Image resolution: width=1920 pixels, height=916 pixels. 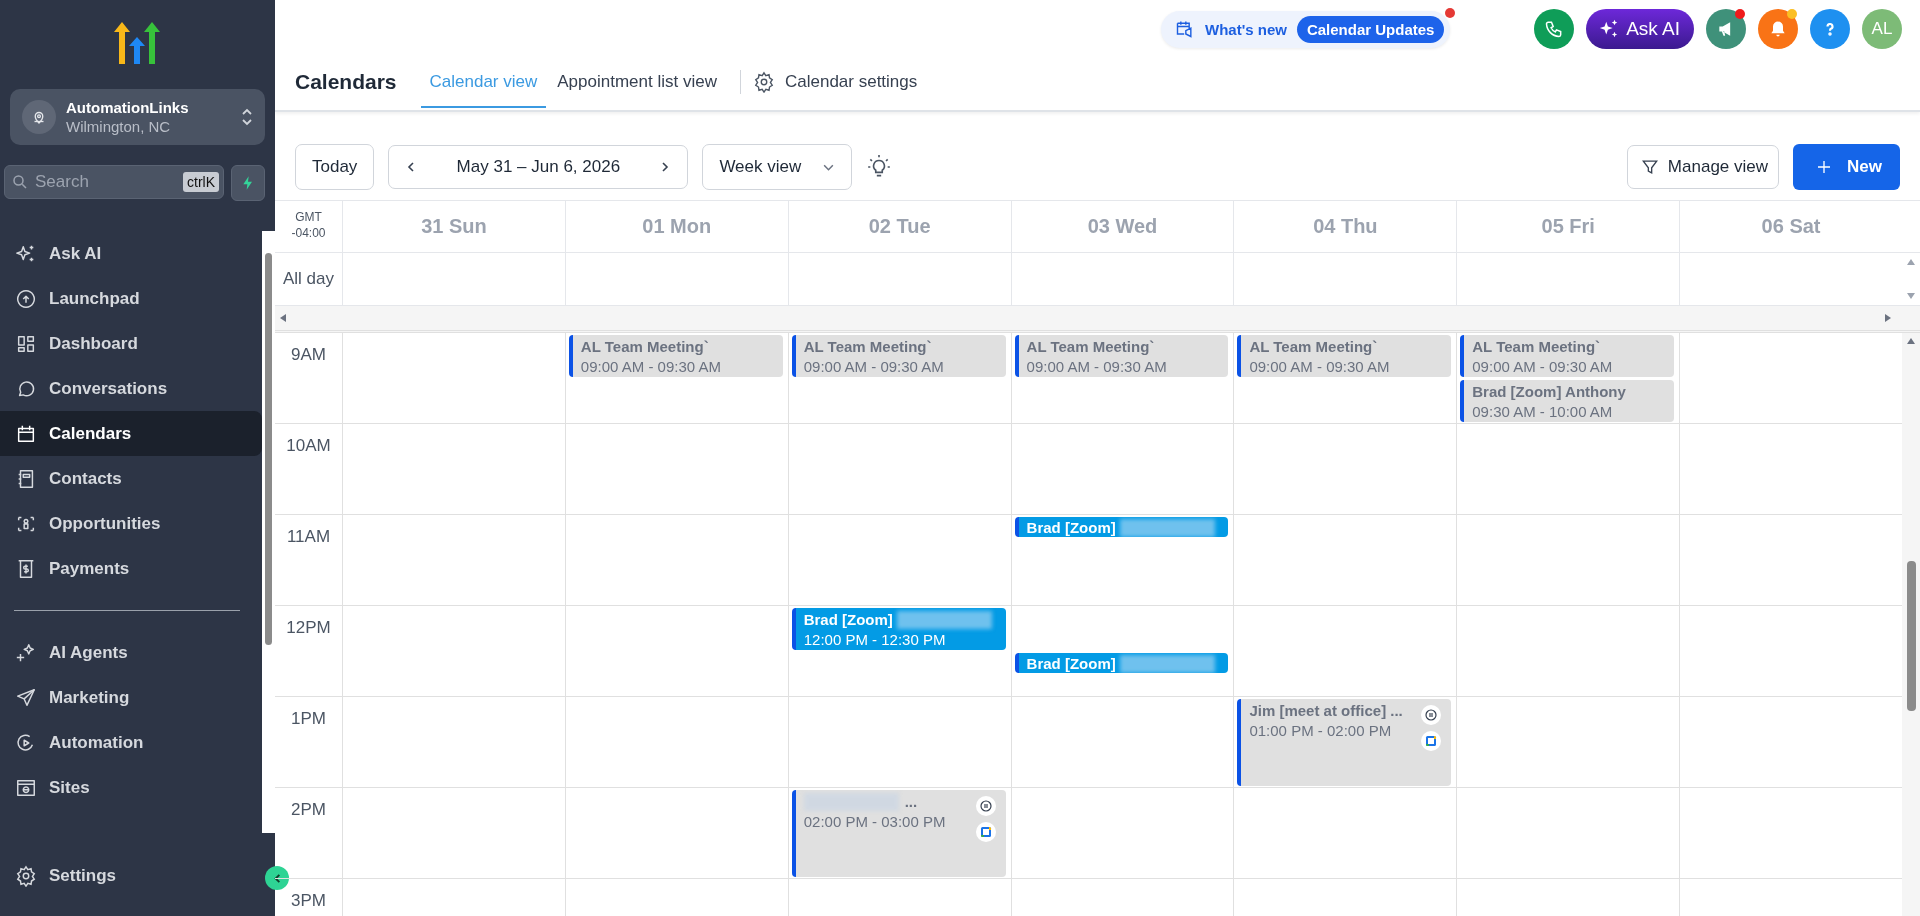 I want to click on event-time: 02:00 PM - 03:00 PM, so click(x=875, y=822).